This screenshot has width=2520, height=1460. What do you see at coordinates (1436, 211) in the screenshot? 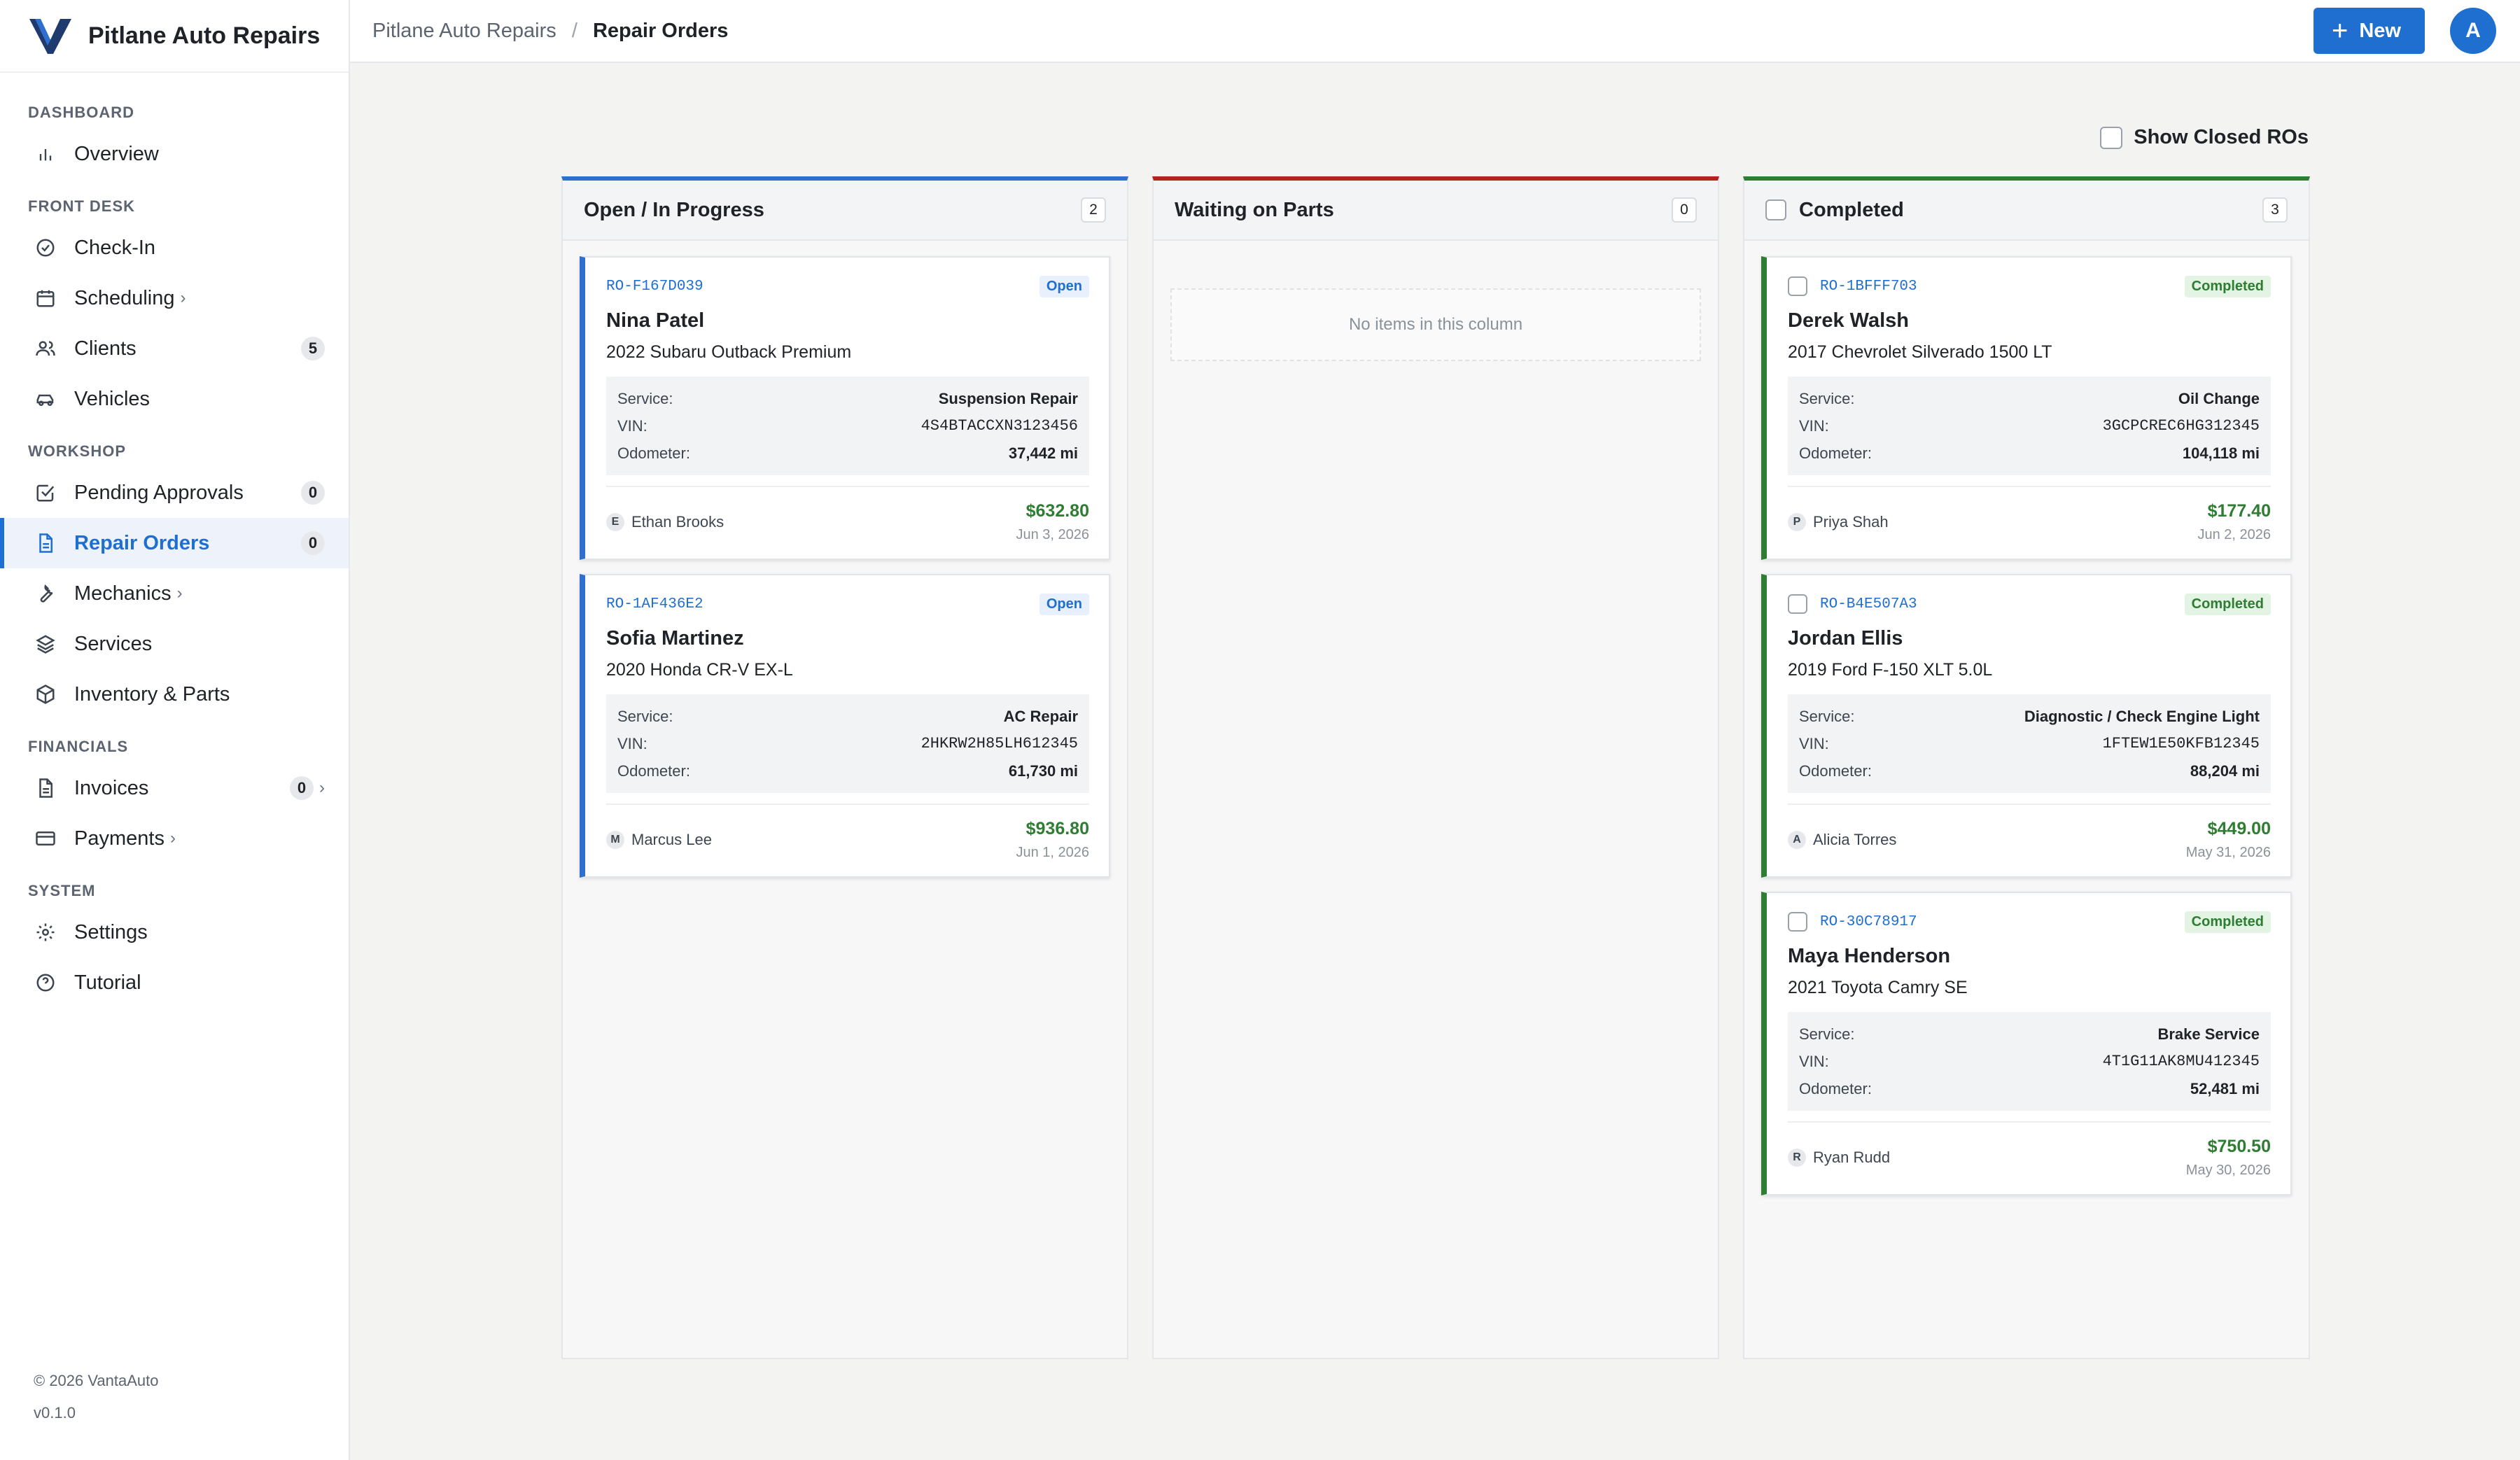
I see `column-header: Waiting on Parts 0` at bounding box center [1436, 211].